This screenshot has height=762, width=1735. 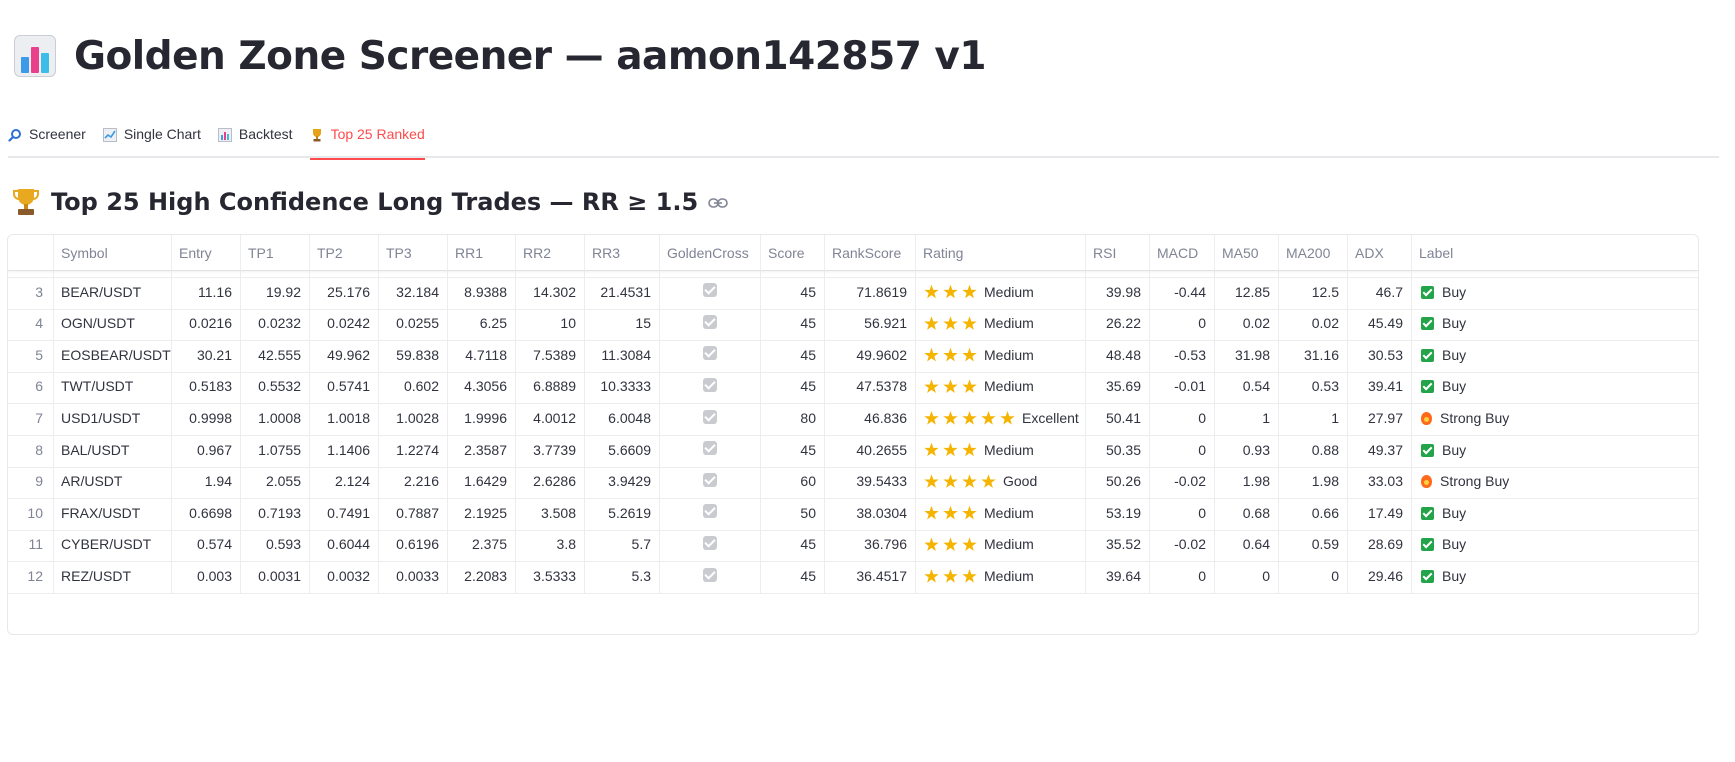 I want to click on rr1-cell: 1.9996, so click(x=482, y=418).